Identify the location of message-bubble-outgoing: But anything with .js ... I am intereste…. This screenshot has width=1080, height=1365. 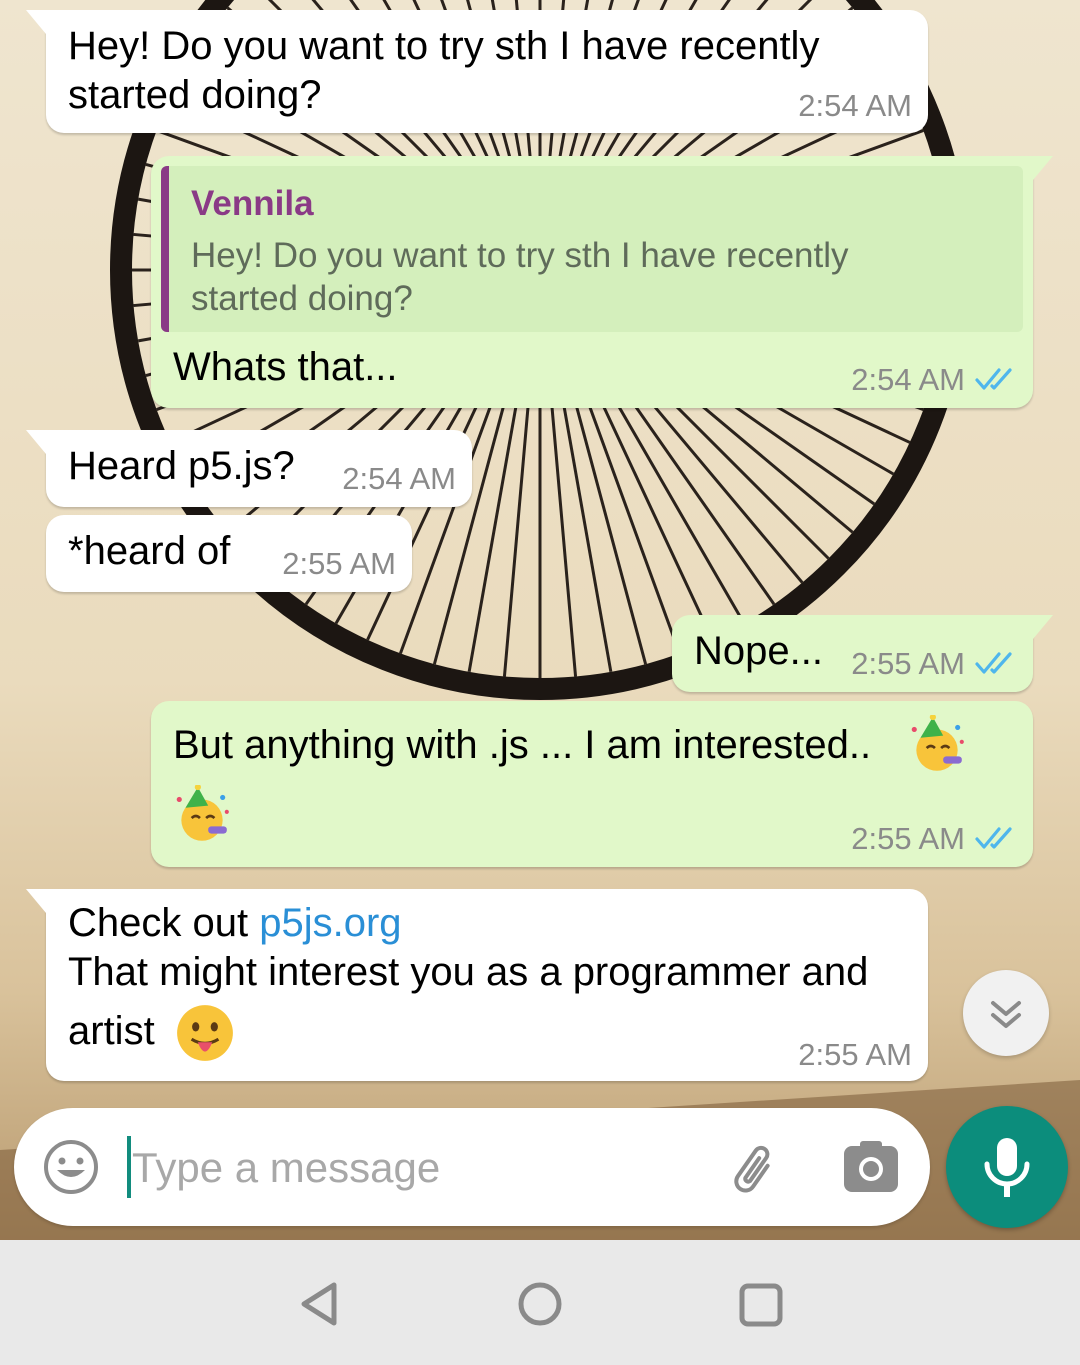
(592, 784).